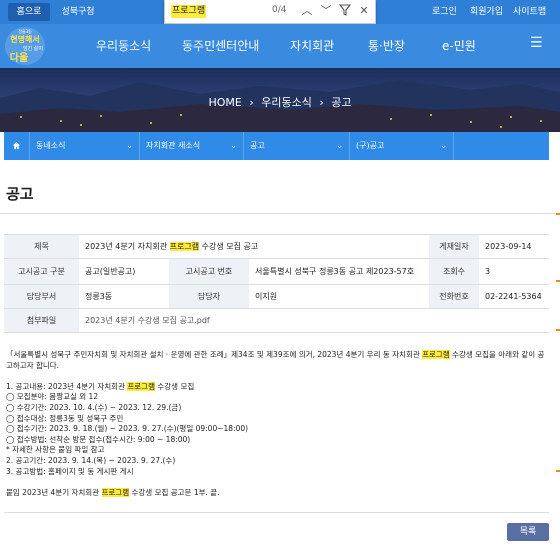  I want to click on dept-label: 담당부서, so click(41, 296).